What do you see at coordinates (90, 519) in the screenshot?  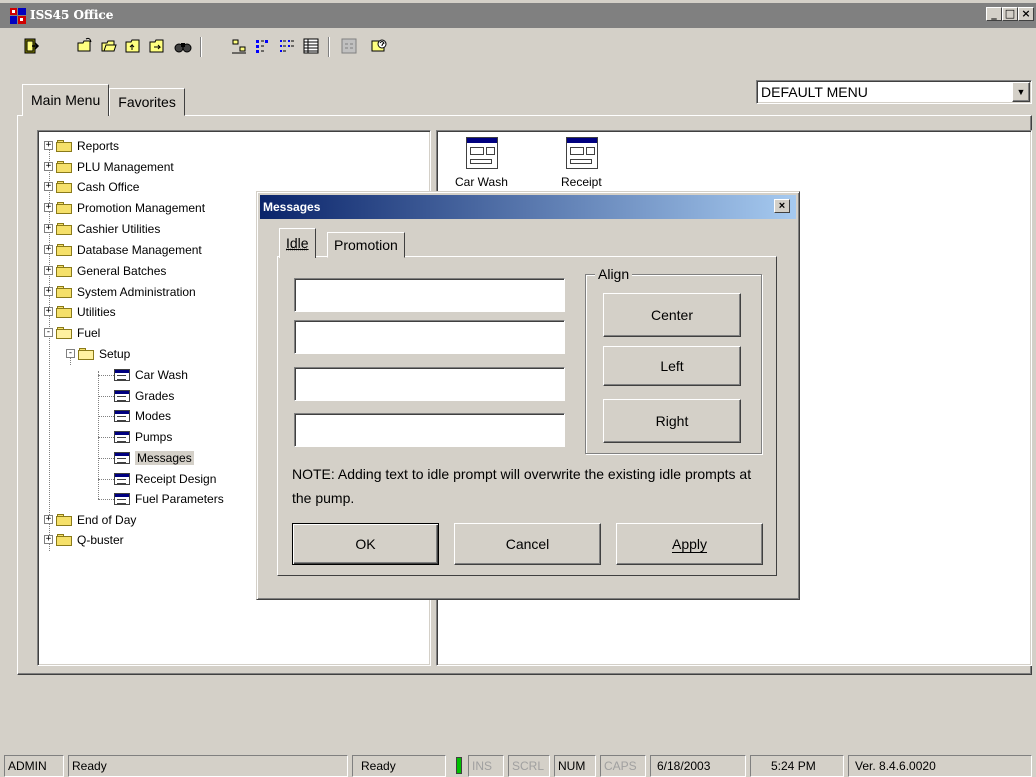 I see `tree-item-end-of-day: + End of Day` at bounding box center [90, 519].